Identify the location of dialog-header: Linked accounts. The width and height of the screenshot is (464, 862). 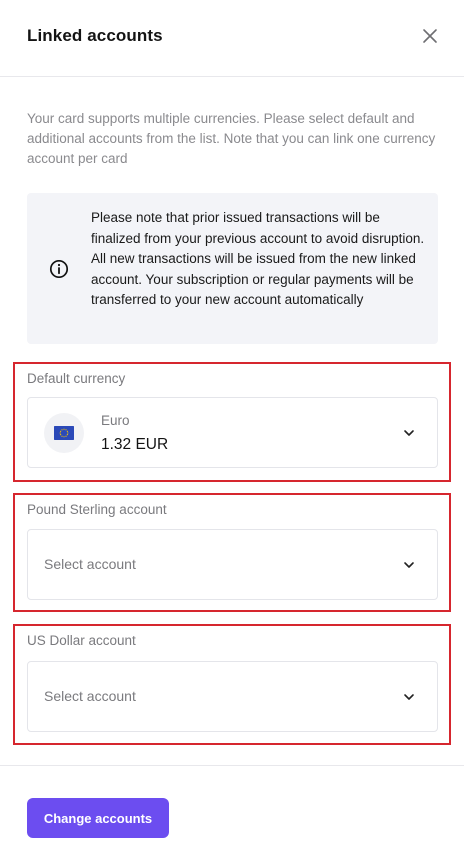
(232, 38).